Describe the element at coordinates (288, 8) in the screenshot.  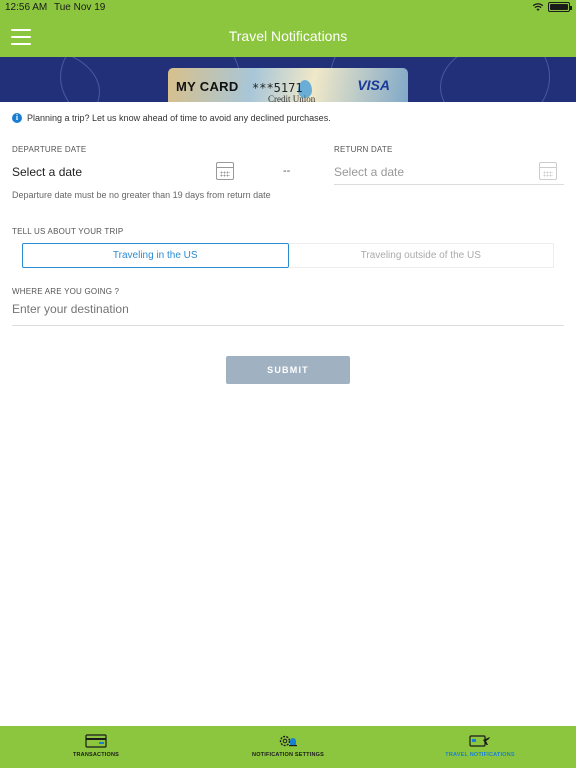
I see `status-bar: 12:56 AM Tue Nov 19` at that location.